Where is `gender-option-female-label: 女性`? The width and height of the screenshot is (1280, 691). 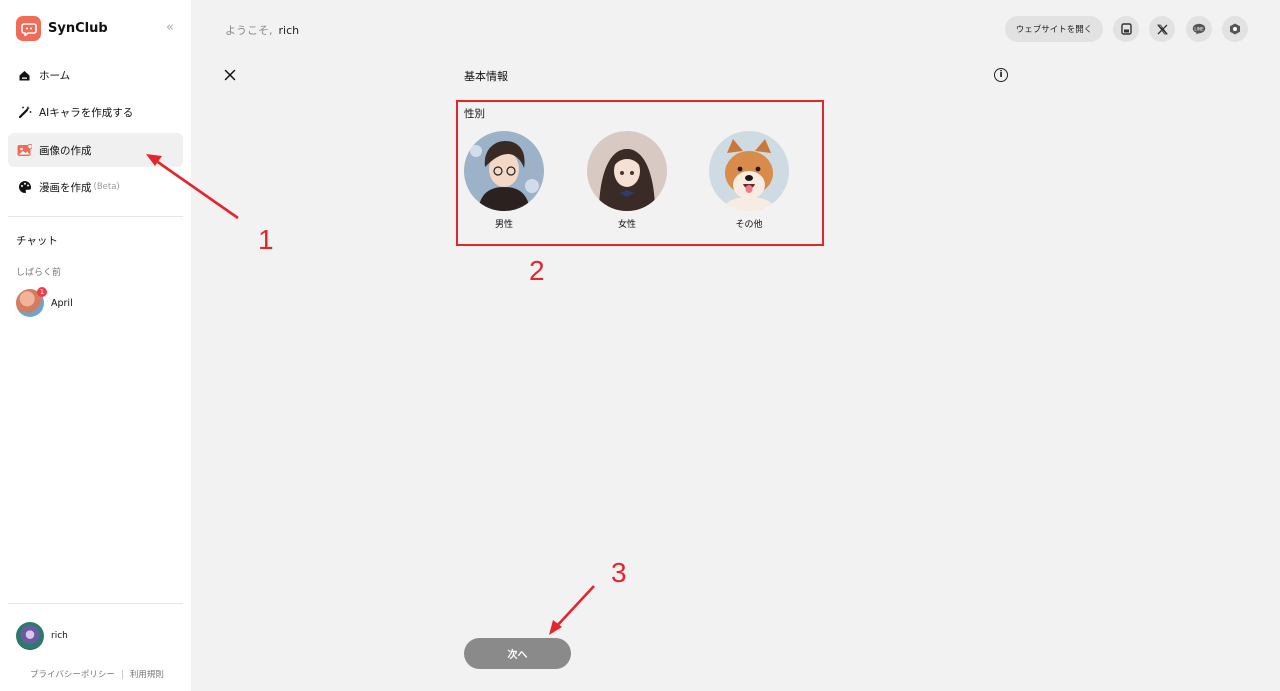 gender-option-female-label: 女性 is located at coordinates (626, 225).